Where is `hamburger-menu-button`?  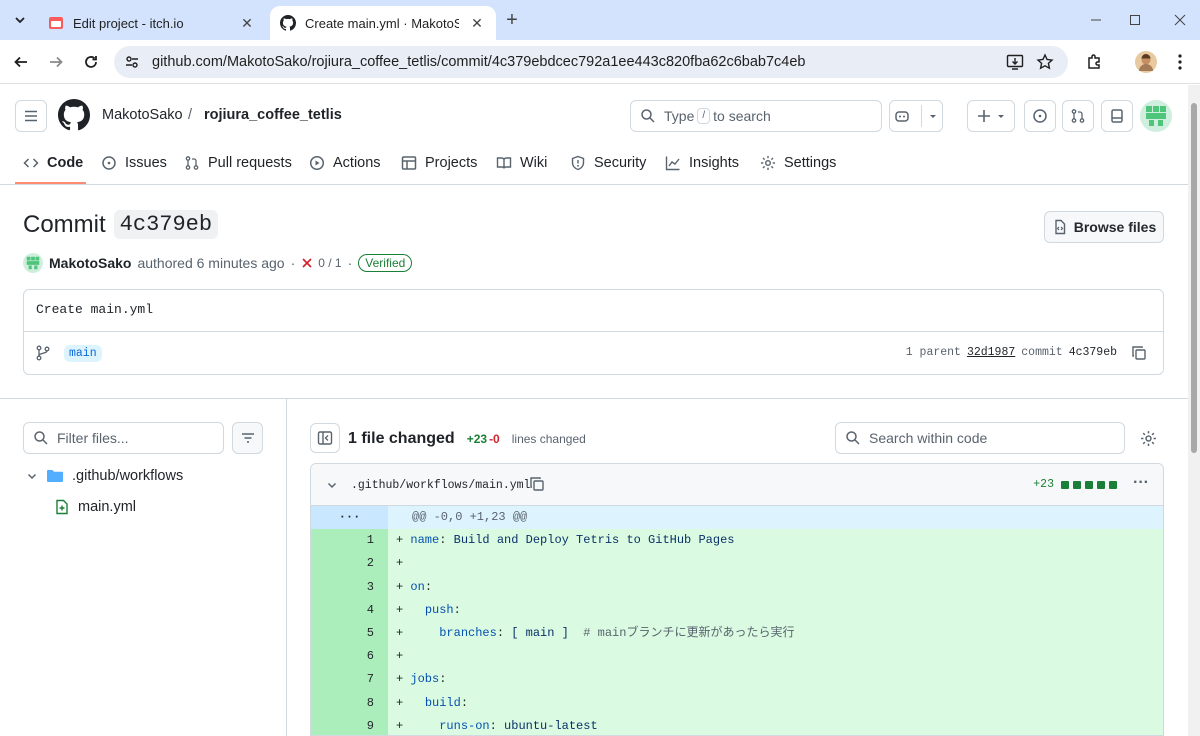 hamburger-menu-button is located at coordinates (31, 116).